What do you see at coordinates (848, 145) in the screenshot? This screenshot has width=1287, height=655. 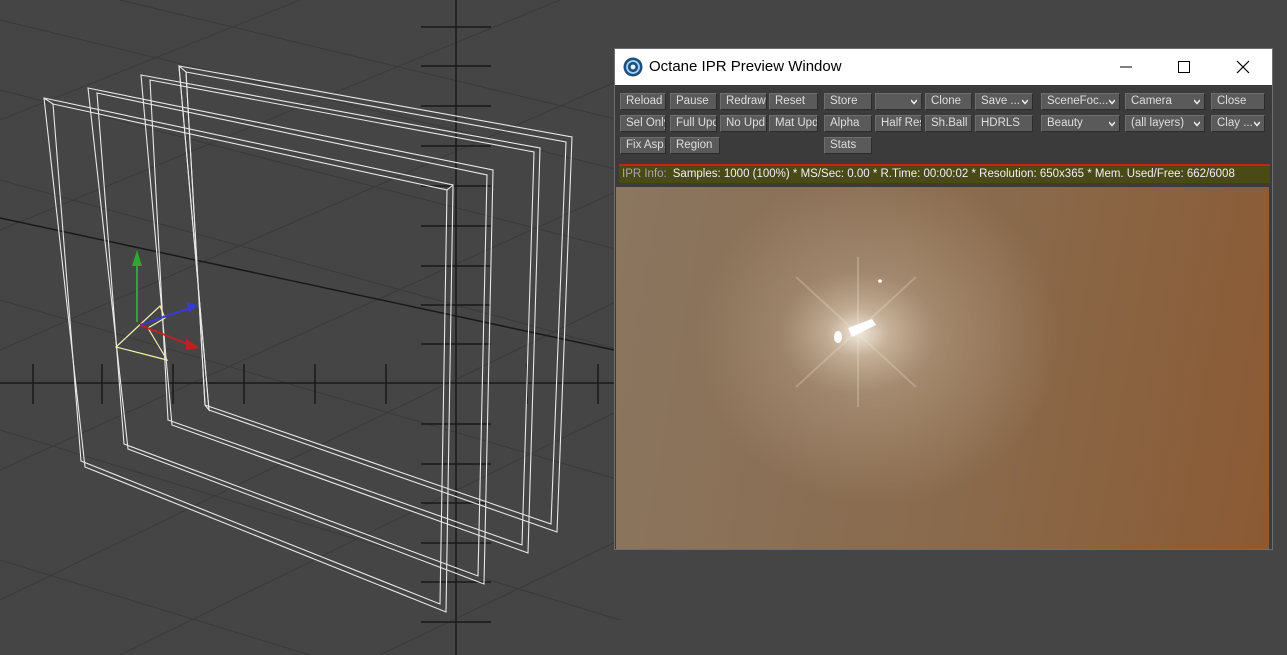 I see `stats-button: Stats` at bounding box center [848, 145].